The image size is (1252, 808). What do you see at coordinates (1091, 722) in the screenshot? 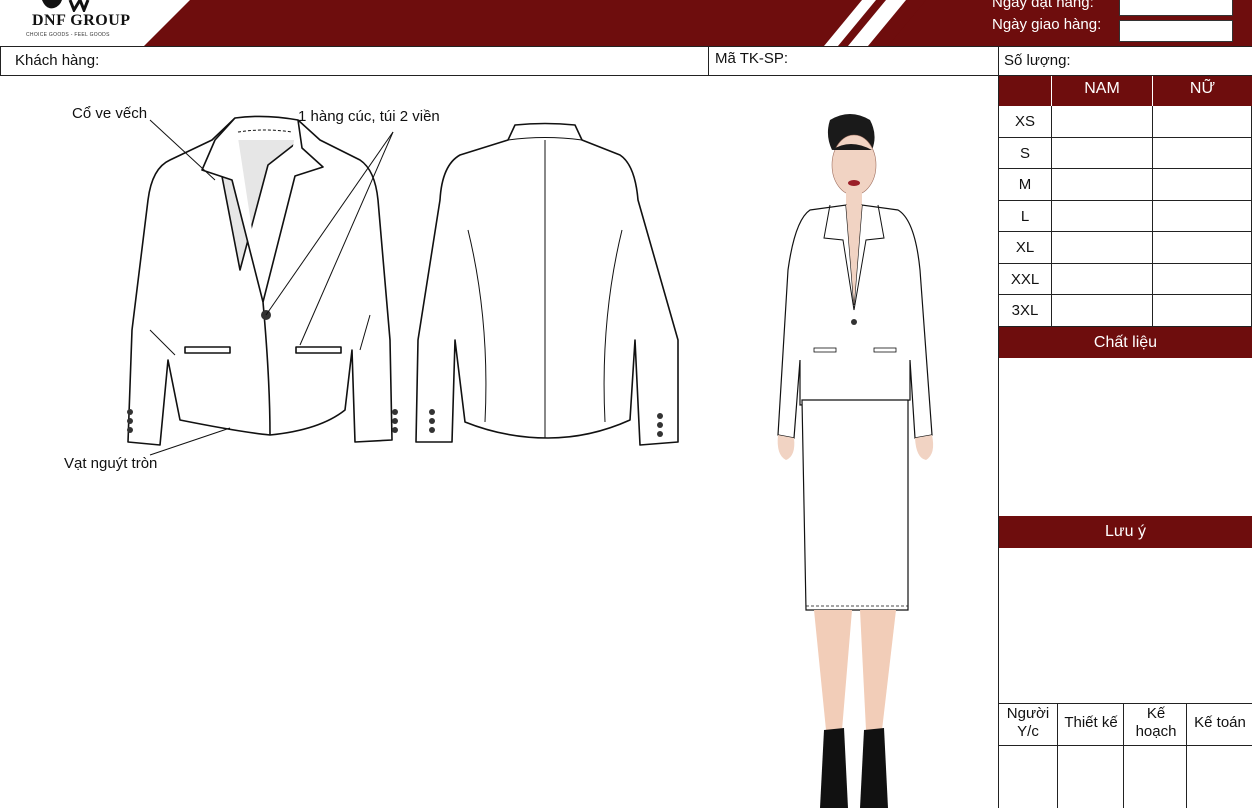
I see `signature-designer-label: Thiết kế` at bounding box center [1091, 722].